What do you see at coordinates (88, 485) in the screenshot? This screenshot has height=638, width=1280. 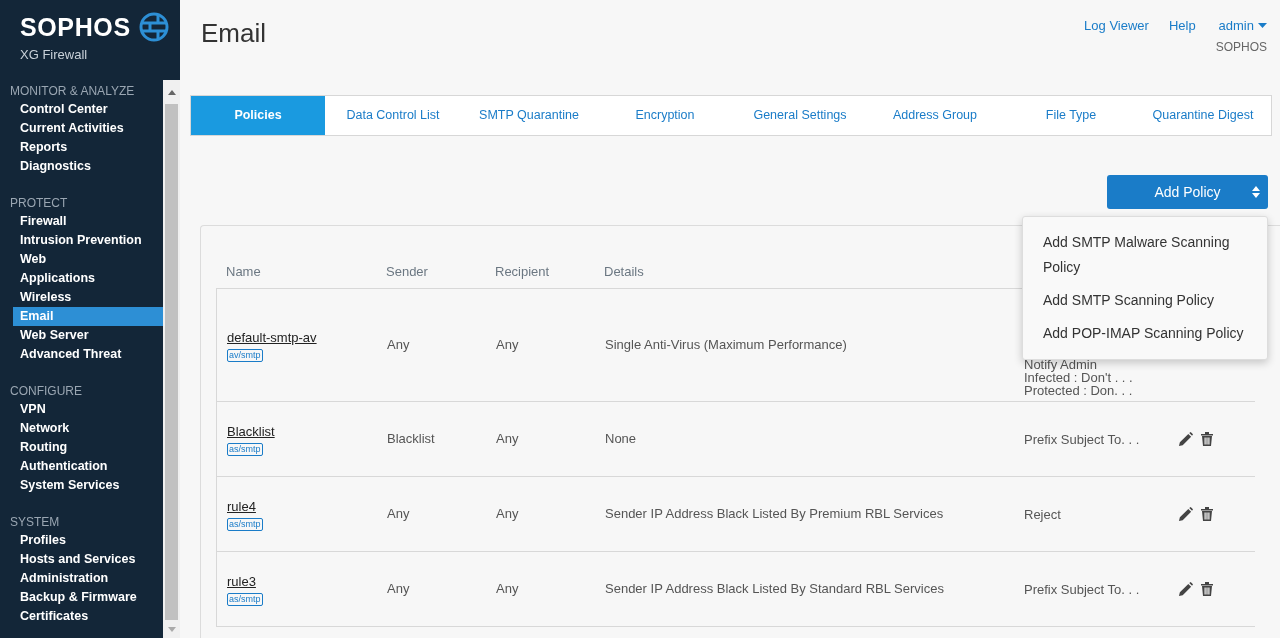 I see `nav-item: System Services` at bounding box center [88, 485].